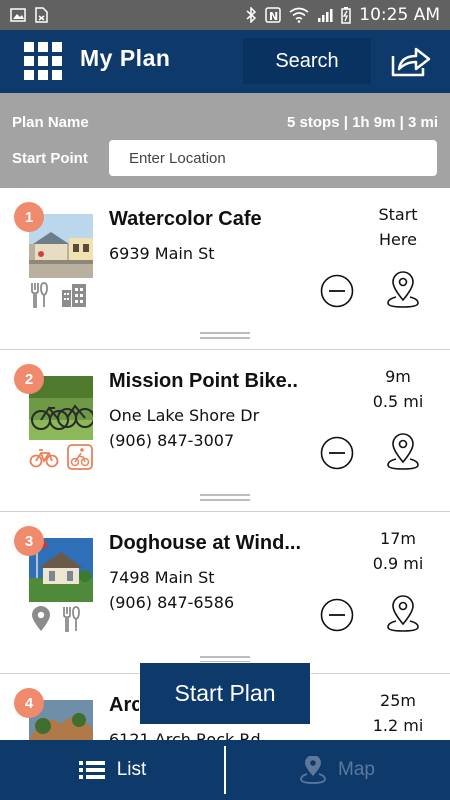 The height and width of the screenshot is (800, 450). What do you see at coordinates (18, 15) in the screenshot?
I see `gallery-icon` at bounding box center [18, 15].